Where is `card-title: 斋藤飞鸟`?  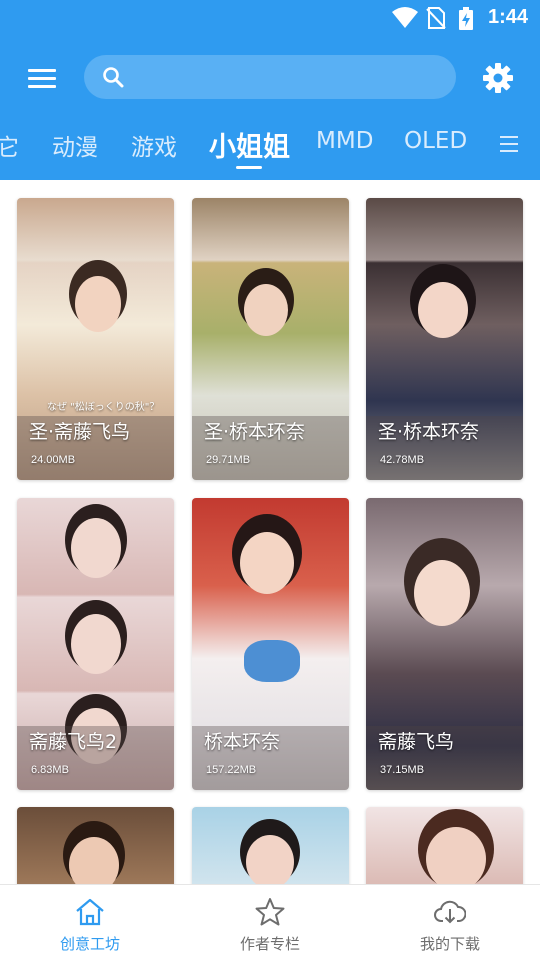
card-title: 斋藤飞鸟 is located at coordinates (416, 742).